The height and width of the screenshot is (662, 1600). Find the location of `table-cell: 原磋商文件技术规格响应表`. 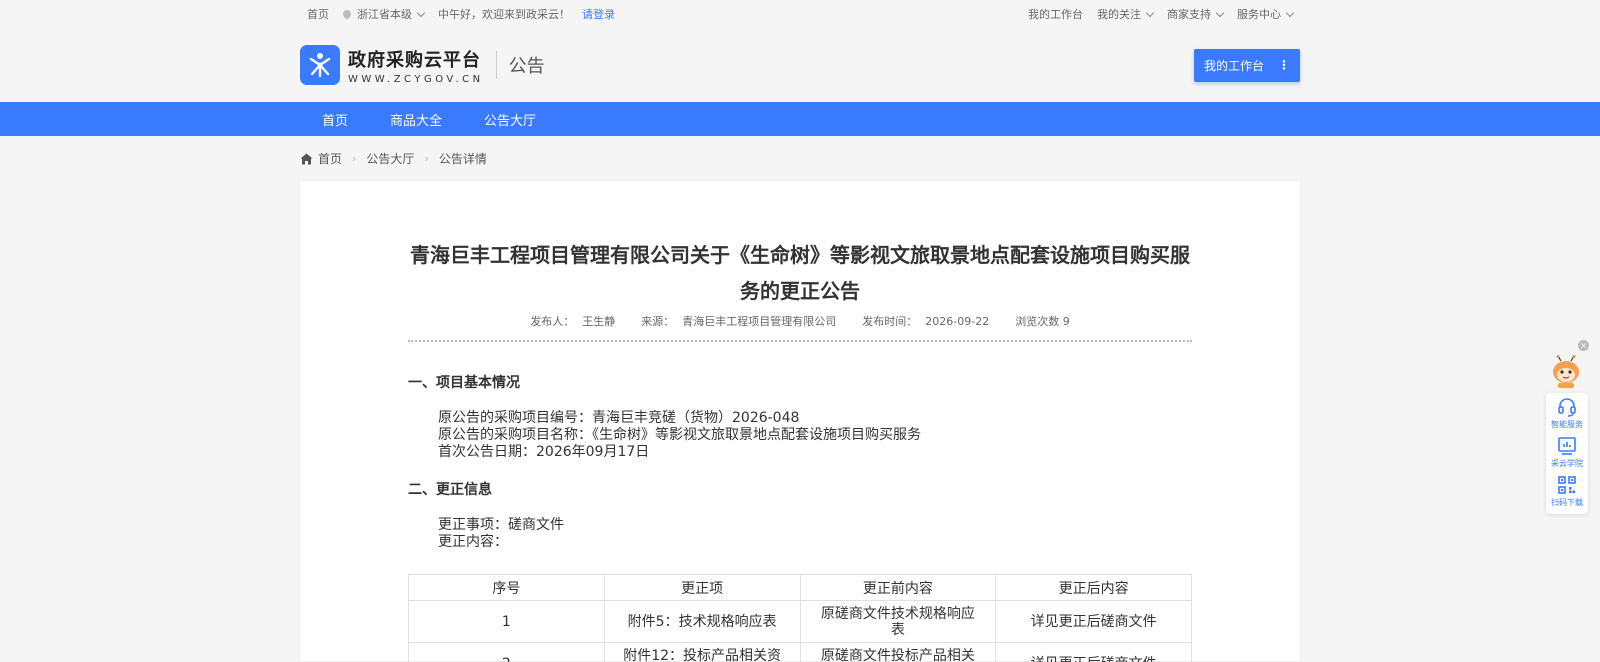

table-cell: 原磋商文件技术规格响应表 is located at coordinates (898, 621).